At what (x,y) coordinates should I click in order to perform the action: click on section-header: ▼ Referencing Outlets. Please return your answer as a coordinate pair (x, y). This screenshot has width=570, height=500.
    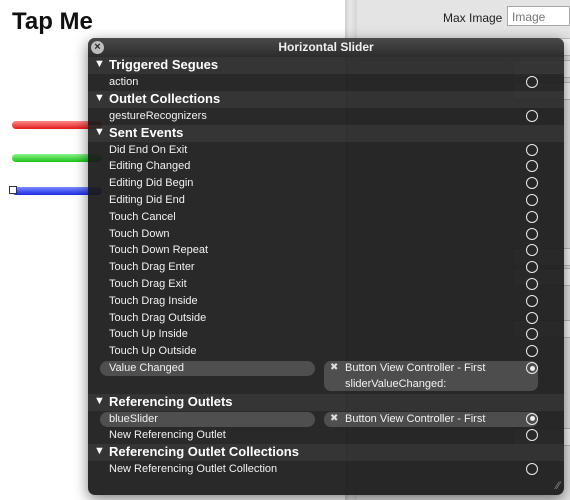
    Looking at the image, I should click on (326, 402).